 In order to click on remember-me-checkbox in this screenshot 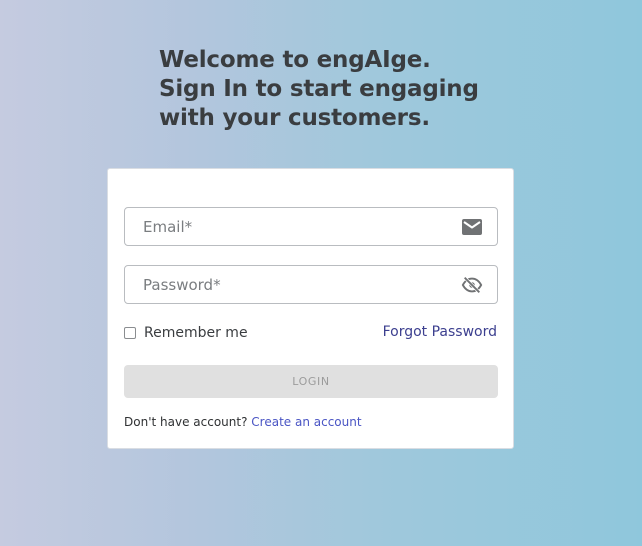, I will do `click(130, 333)`.